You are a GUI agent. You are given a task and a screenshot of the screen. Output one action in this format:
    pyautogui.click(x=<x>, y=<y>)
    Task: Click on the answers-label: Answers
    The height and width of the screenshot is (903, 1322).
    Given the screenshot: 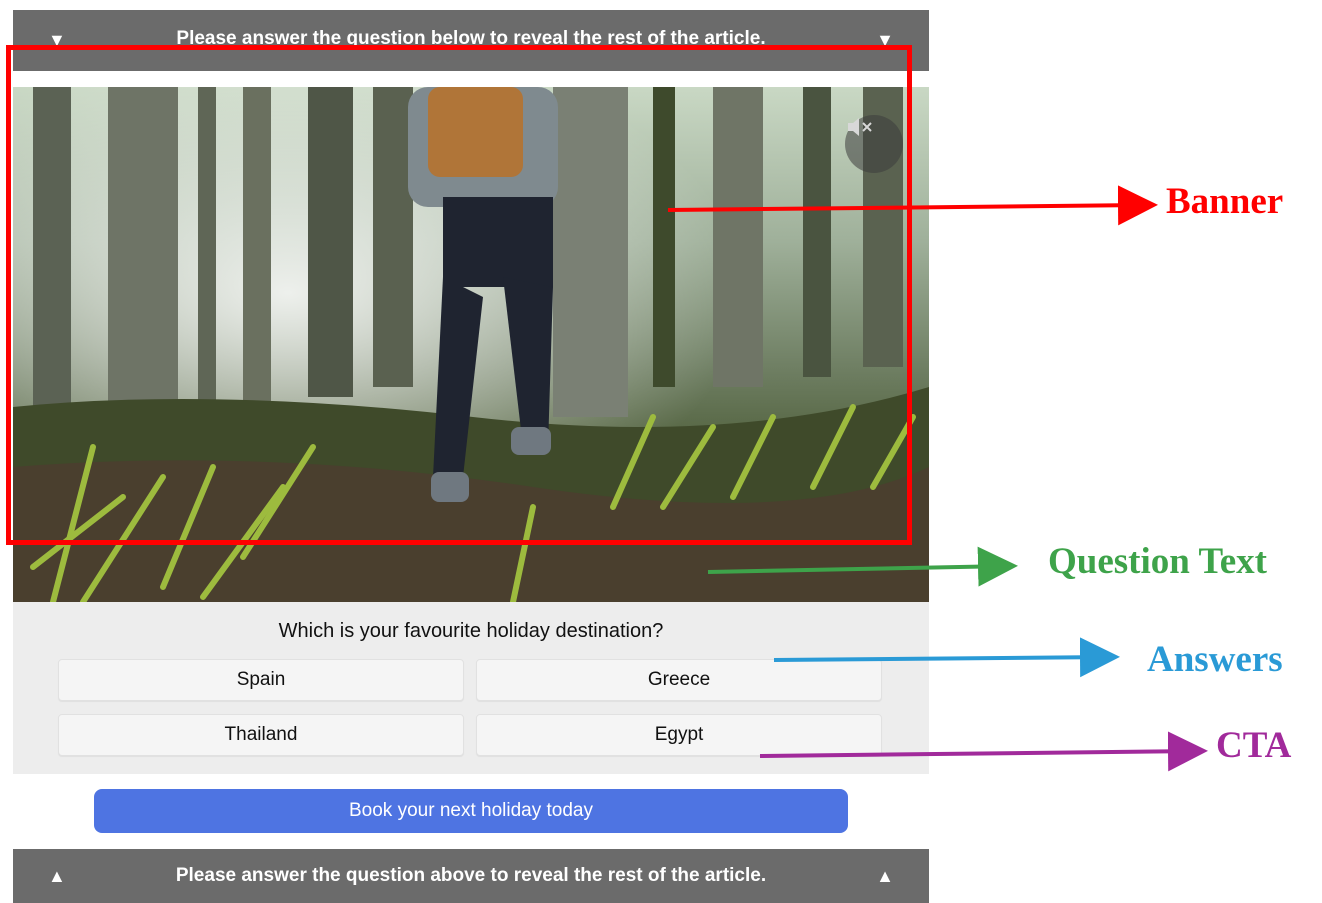 What is the action you would take?
    pyautogui.click(x=1215, y=659)
    